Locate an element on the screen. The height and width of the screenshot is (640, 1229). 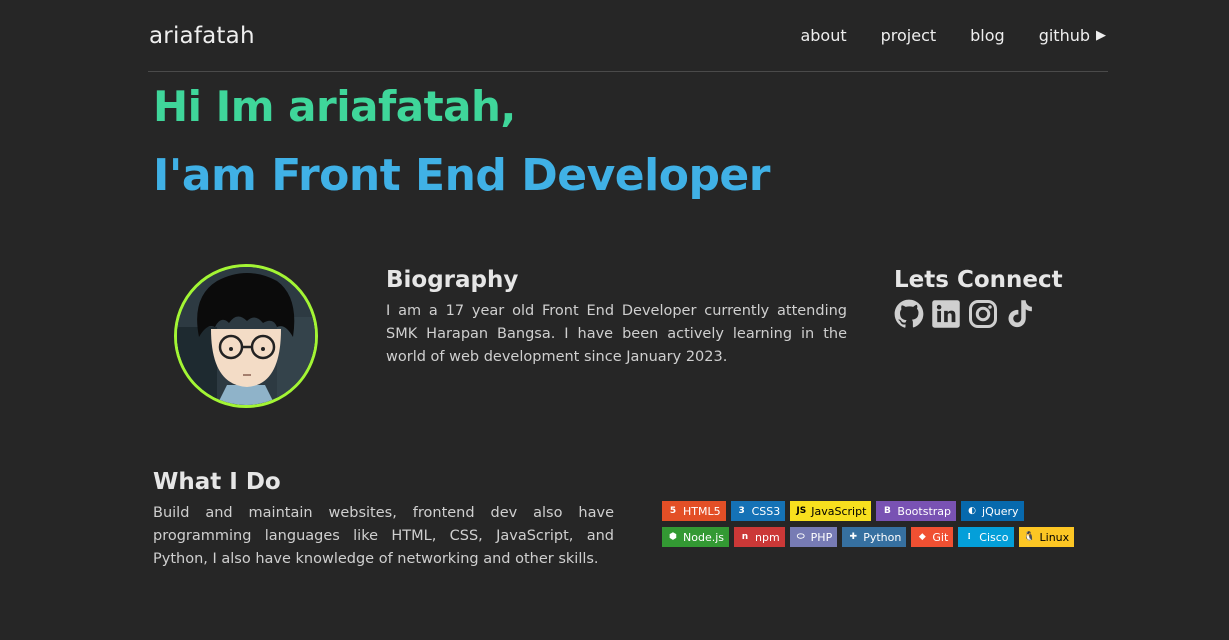
play-arrow-icon: ▶ is located at coordinates (1101, 35).